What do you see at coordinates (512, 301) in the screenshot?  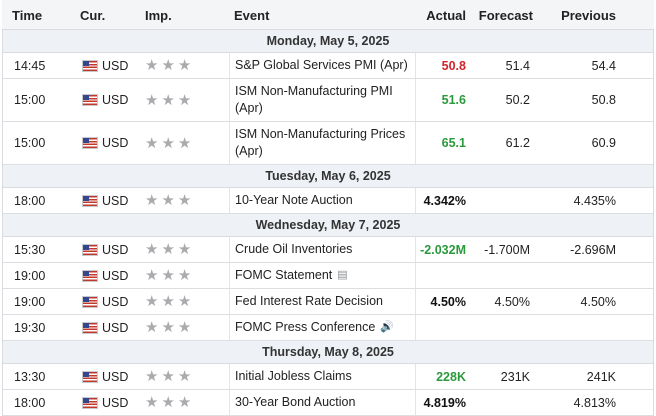 I see `event-forecast: 4.50%` at bounding box center [512, 301].